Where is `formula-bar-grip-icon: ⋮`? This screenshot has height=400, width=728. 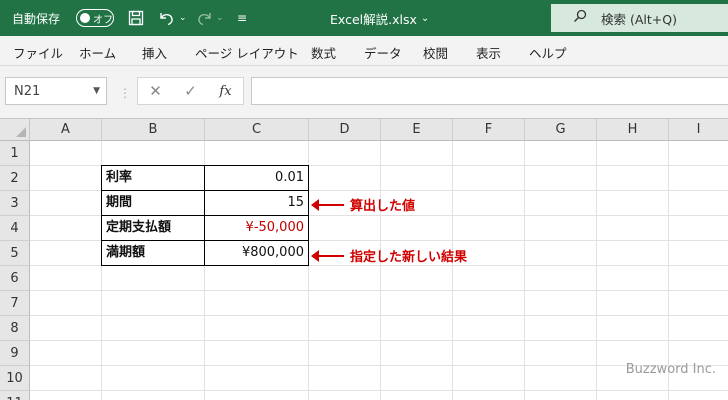
formula-bar-grip-icon: ⋮ is located at coordinates (125, 93).